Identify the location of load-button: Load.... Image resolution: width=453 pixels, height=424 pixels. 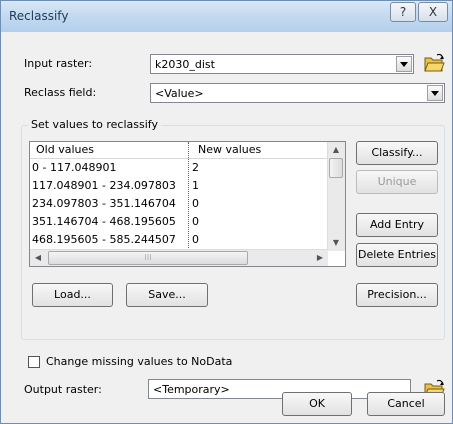
(72, 295).